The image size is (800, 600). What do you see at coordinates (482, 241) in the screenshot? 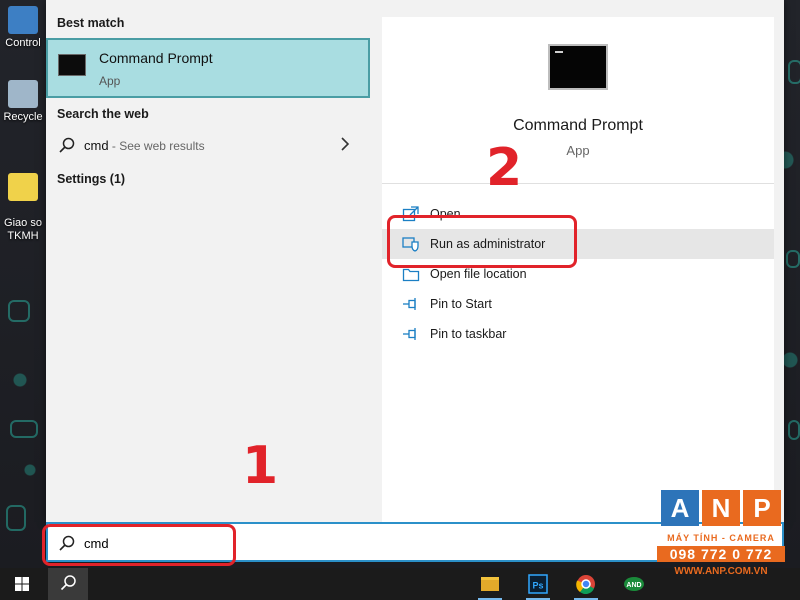
I see `highlight-run-as-administrator` at bounding box center [482, 241].